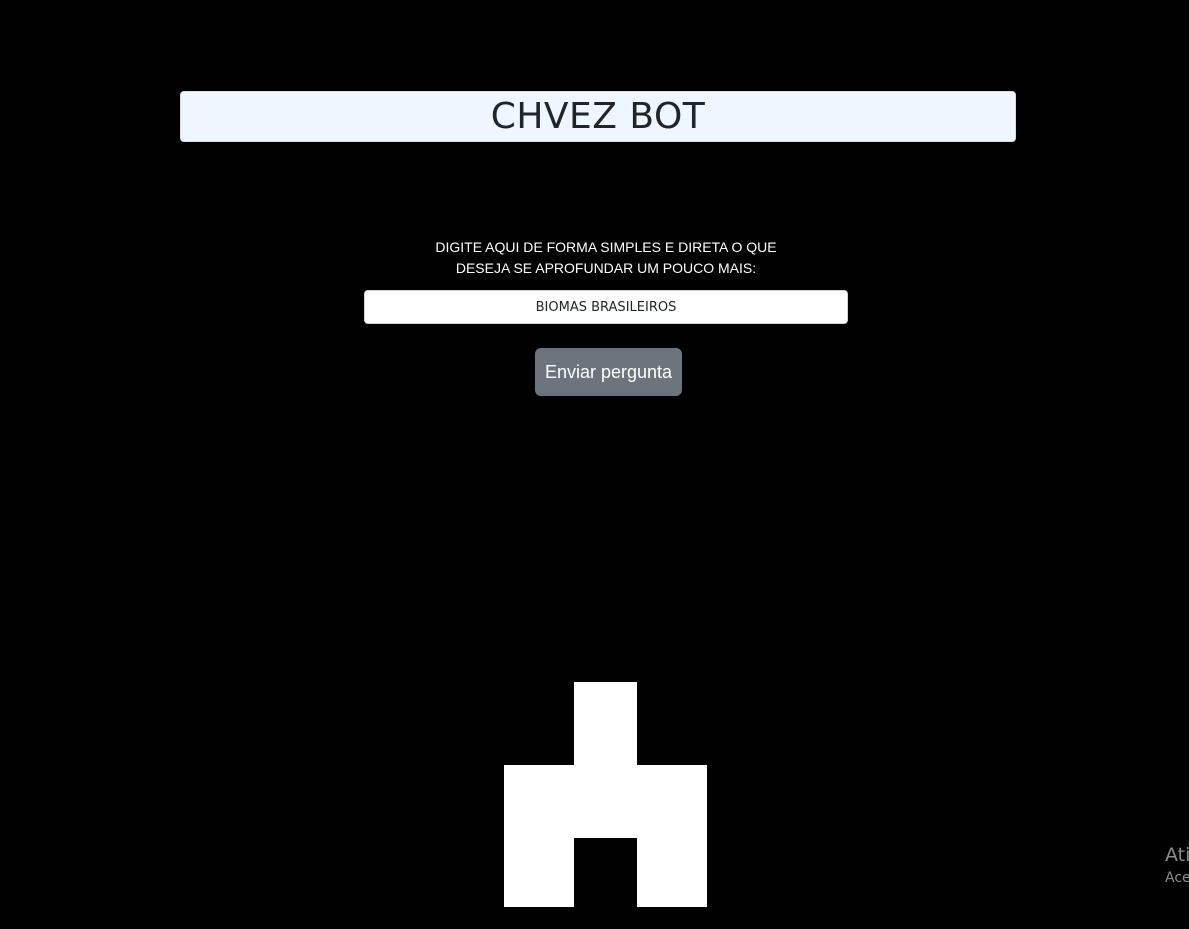 The width and height of the screenshot is (1189, 929). What do you see at coordinates (1177, 855) in the screenshot?
I see `watermark-line-1: Ati` at bounding box center [1177, 855].